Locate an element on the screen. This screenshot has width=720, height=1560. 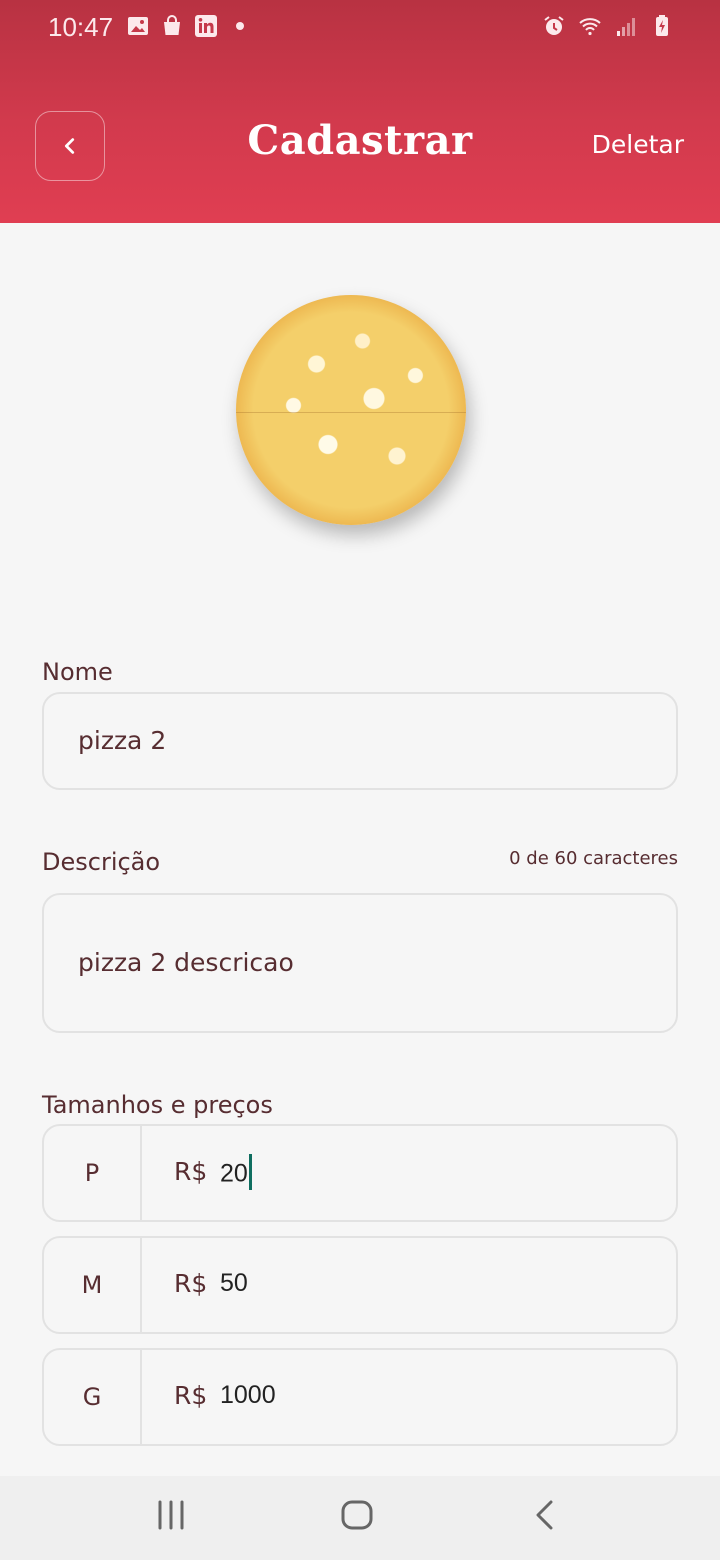
linkedin-icon is located at coordinates (206, 26).